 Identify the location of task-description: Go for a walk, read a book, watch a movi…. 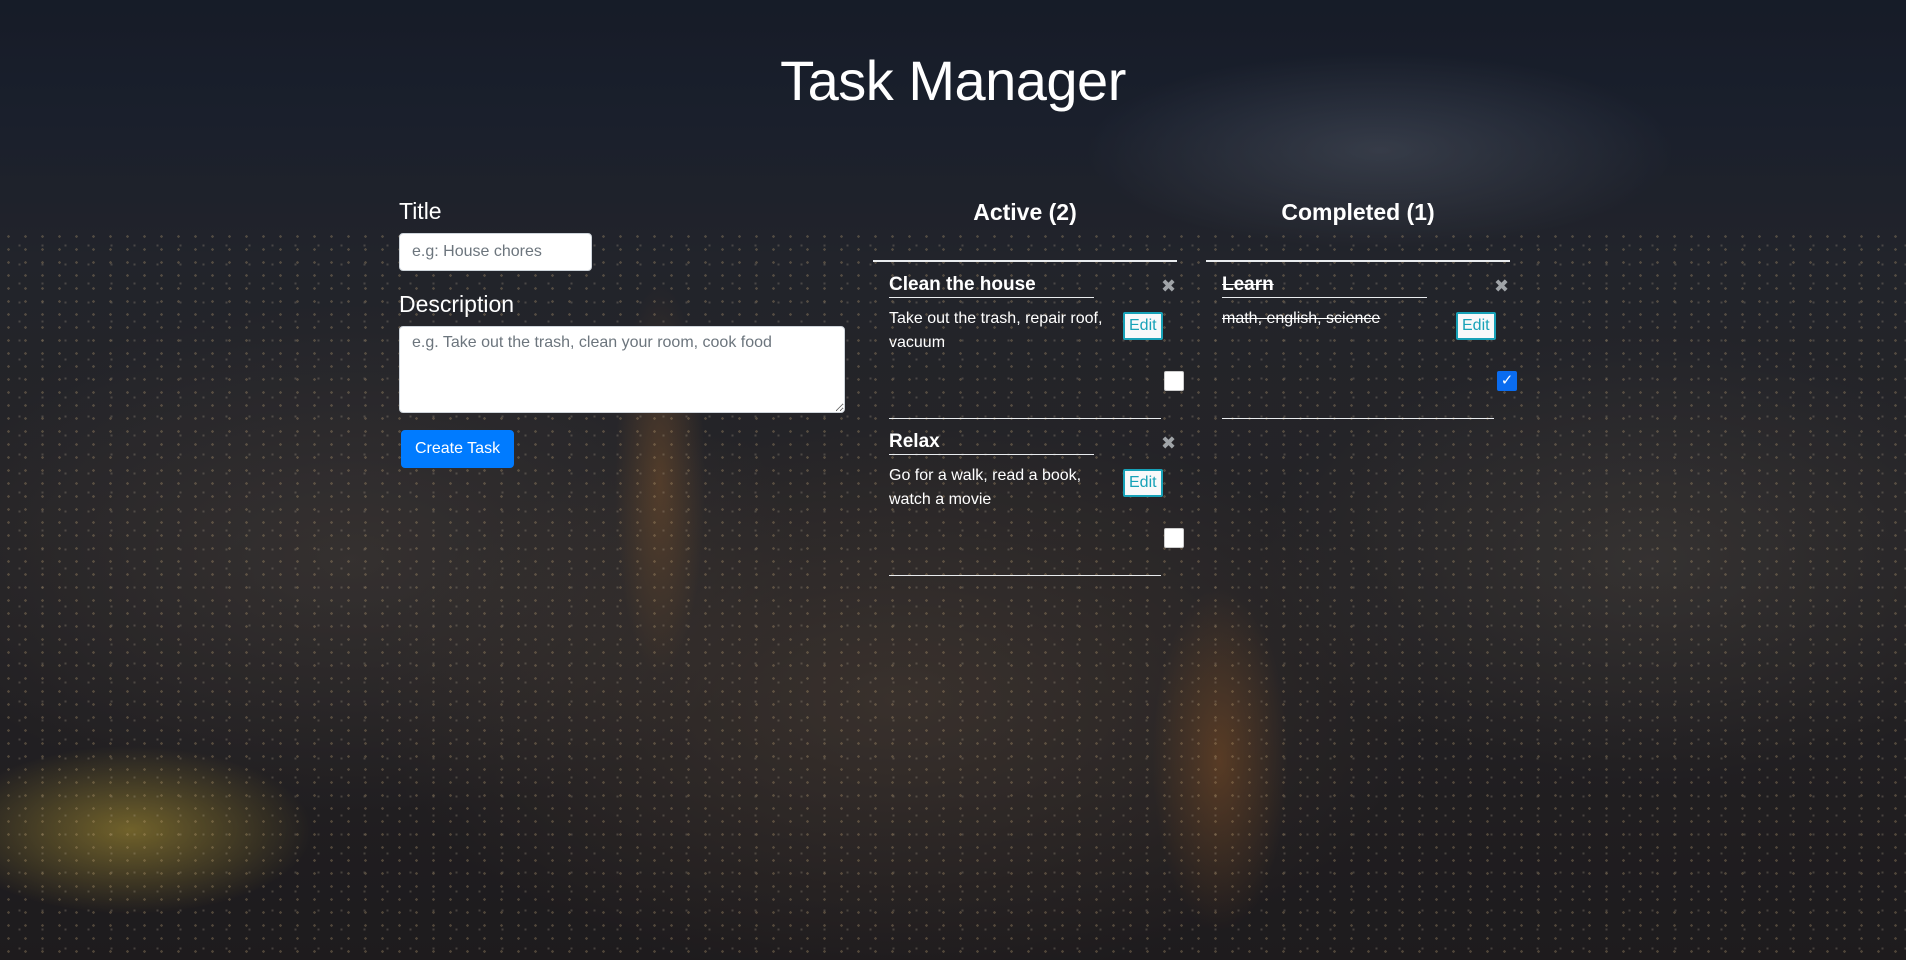
(985, 487).